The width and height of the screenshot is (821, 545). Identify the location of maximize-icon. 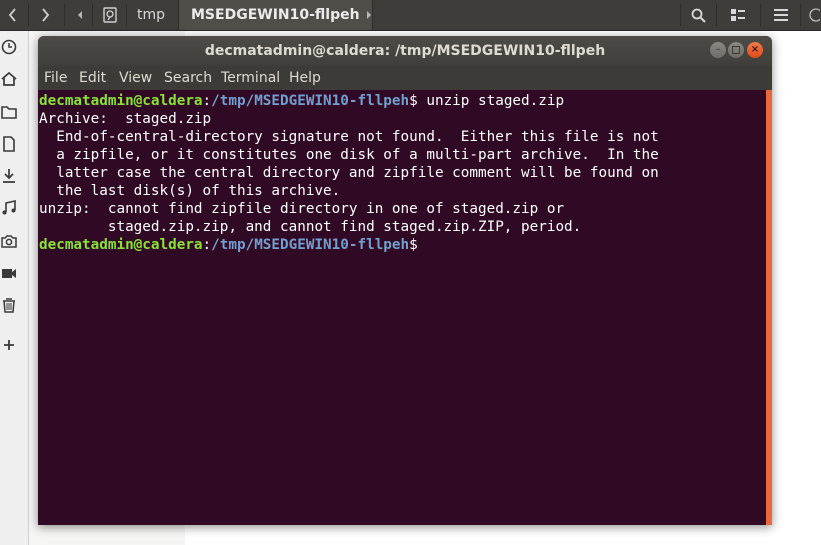
(736, 50).